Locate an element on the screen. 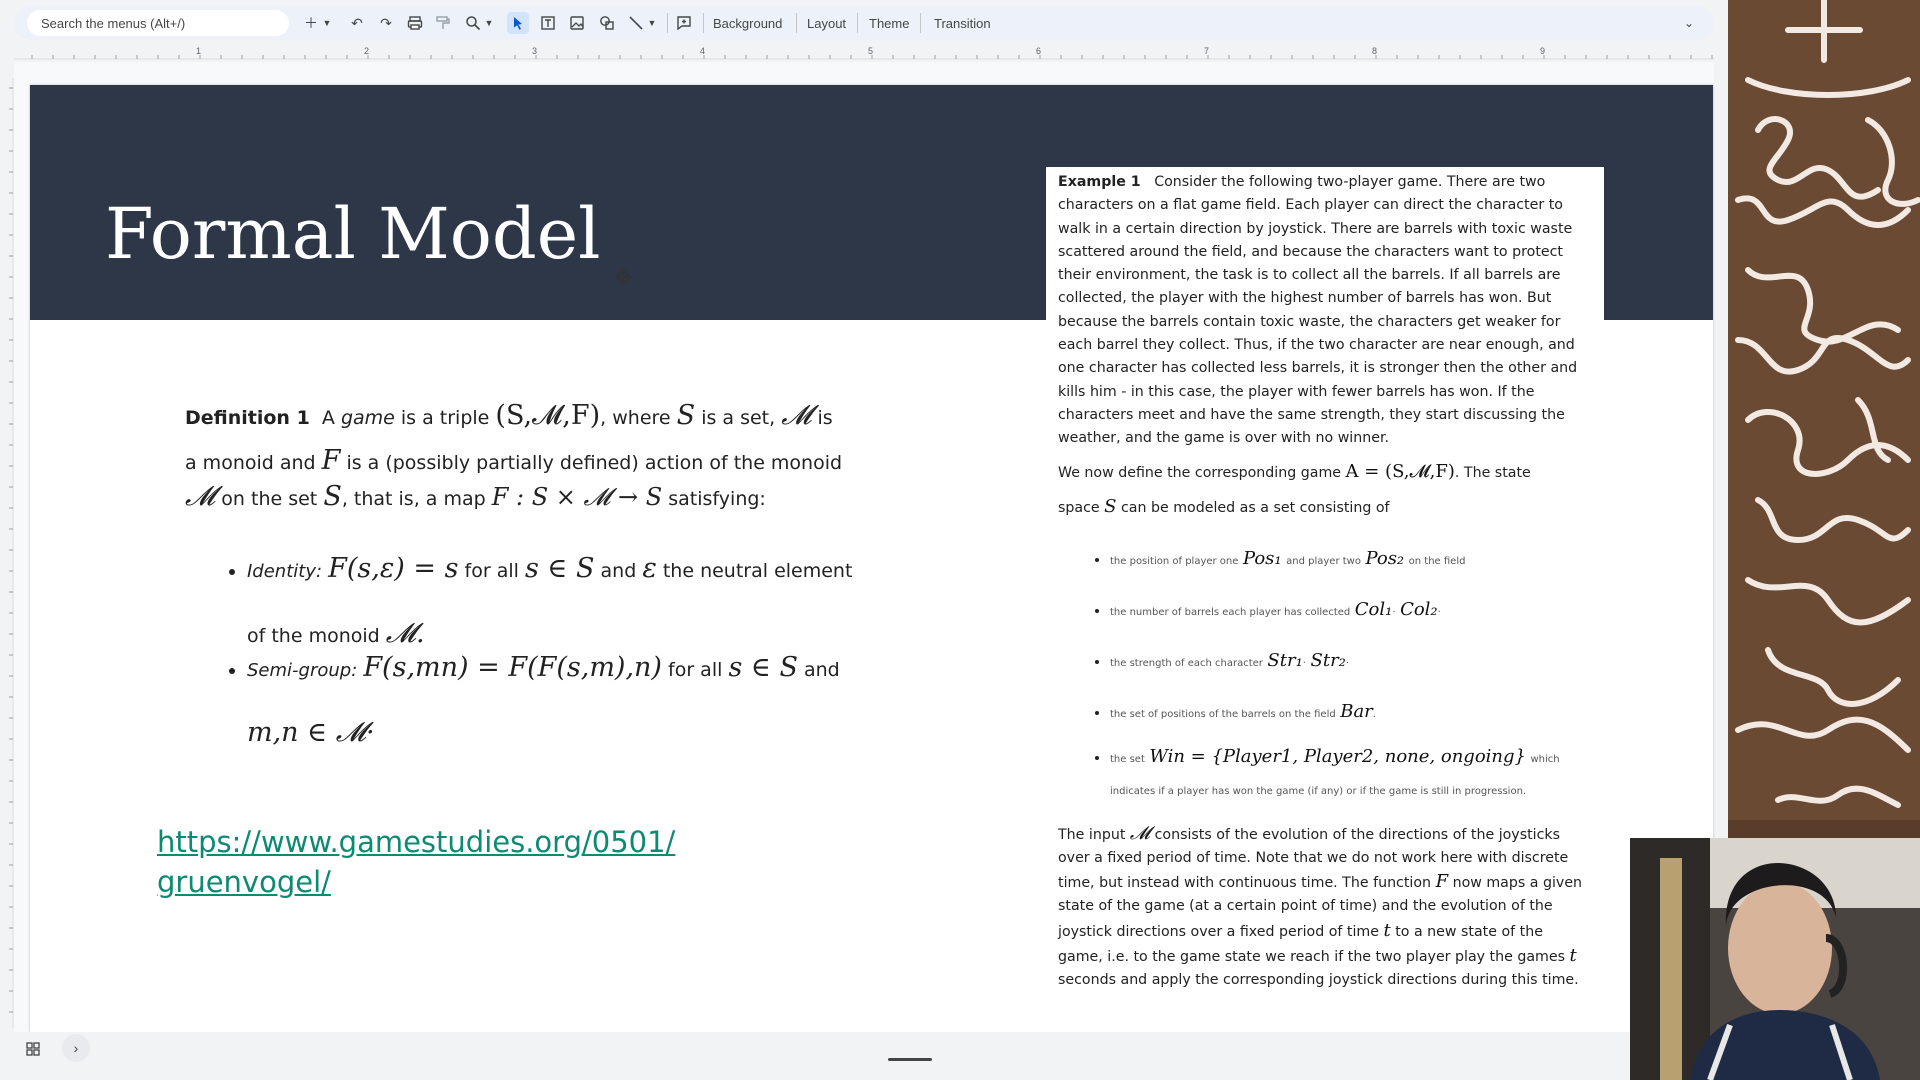 Image resolution: width=1920 pixels, height=1080 pixels. identity-label: Identity: is located at coordinates (285, 571).